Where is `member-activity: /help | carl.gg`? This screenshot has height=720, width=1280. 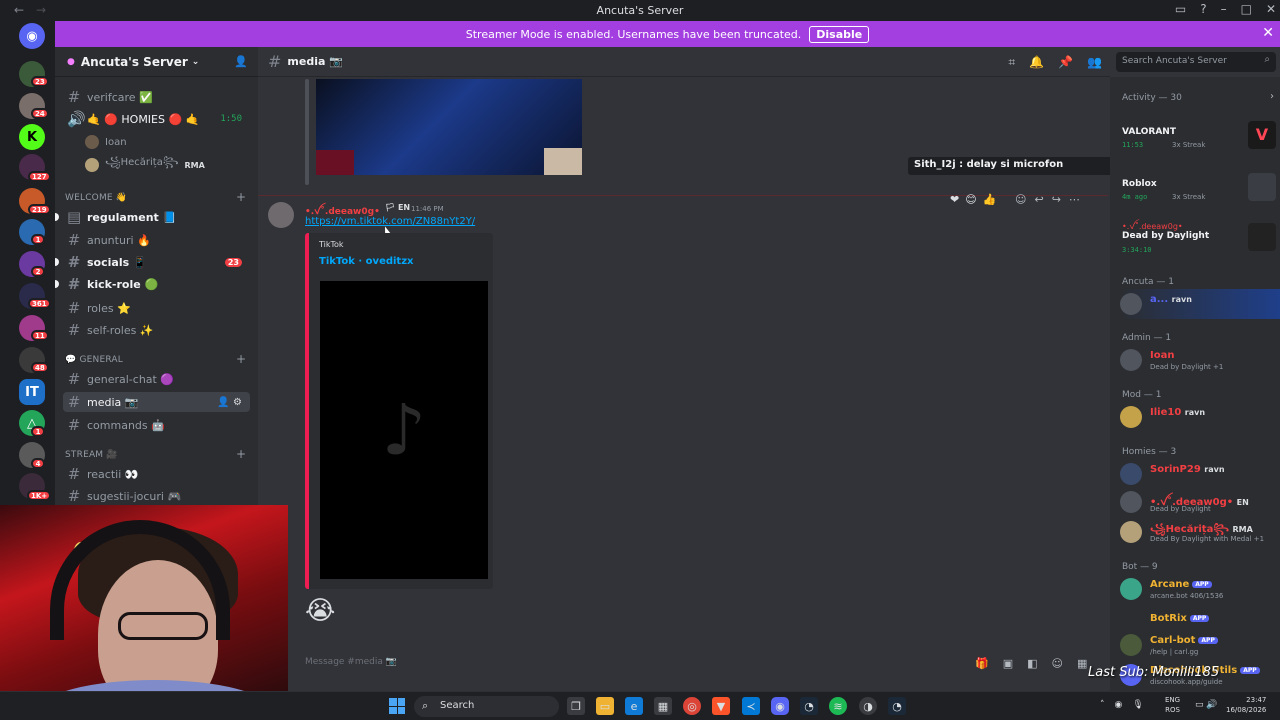
member-activity: /help | carl.gg is located at coordinates (1174, 652).